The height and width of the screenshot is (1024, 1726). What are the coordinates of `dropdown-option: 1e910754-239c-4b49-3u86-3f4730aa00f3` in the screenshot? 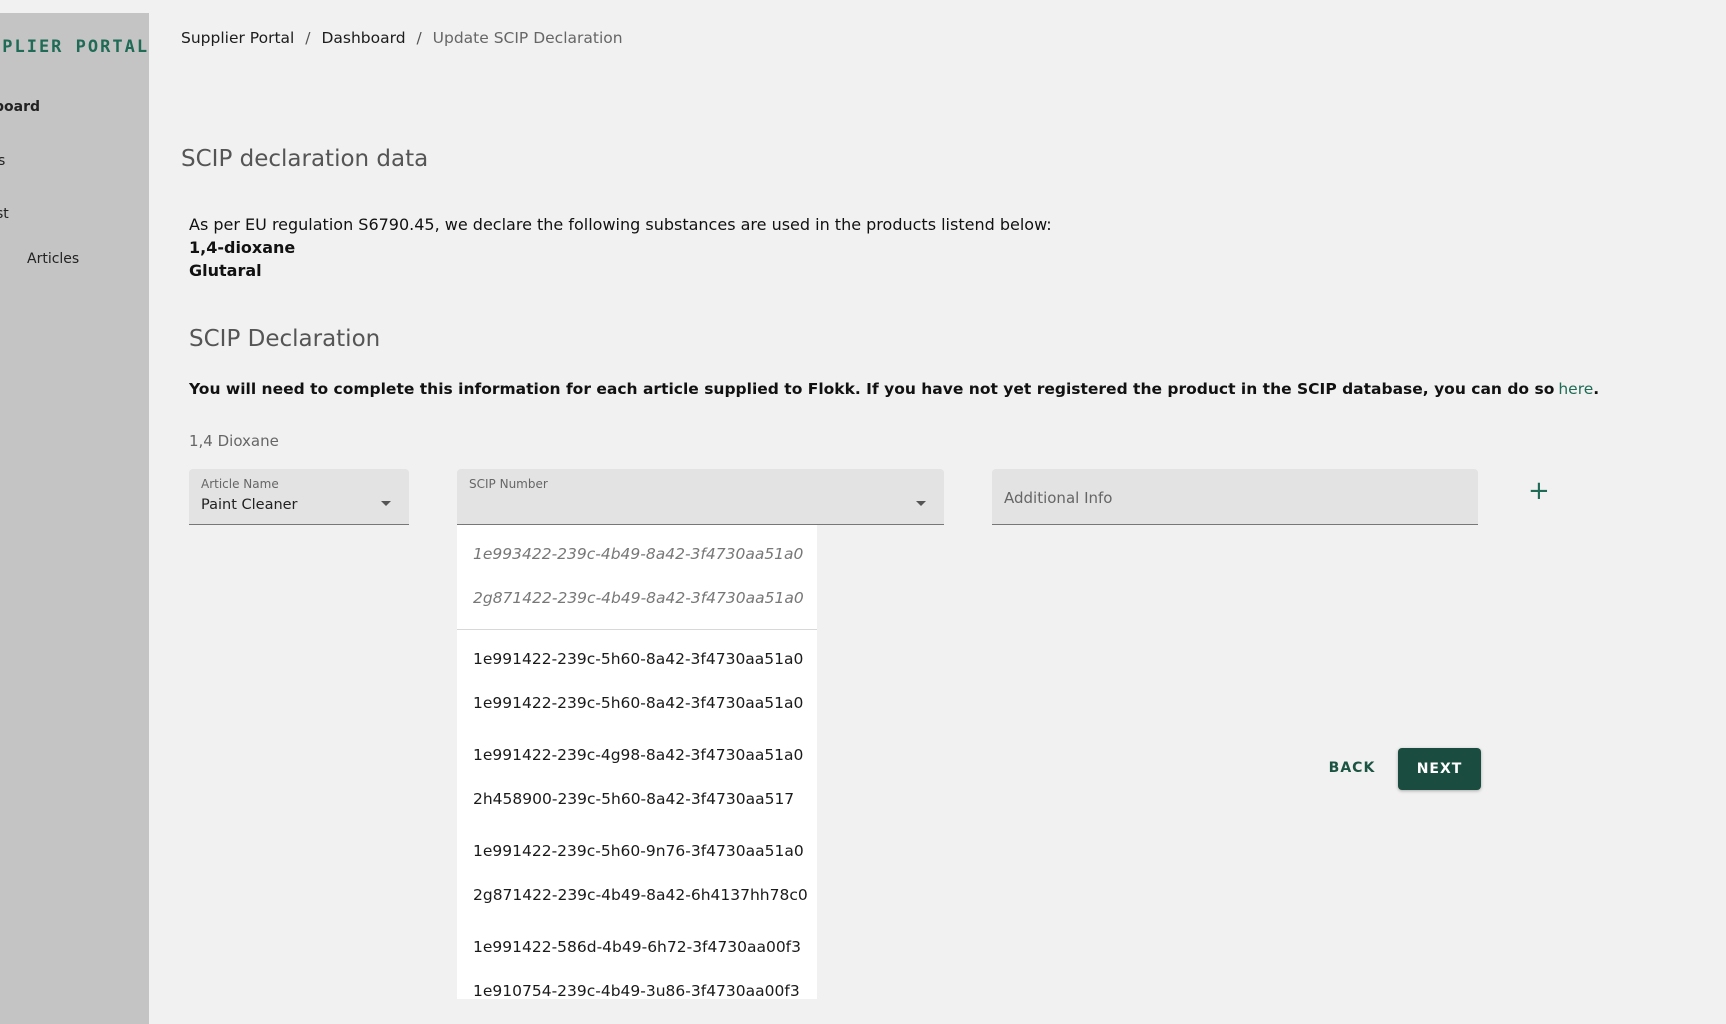 It's located at (636, 990).